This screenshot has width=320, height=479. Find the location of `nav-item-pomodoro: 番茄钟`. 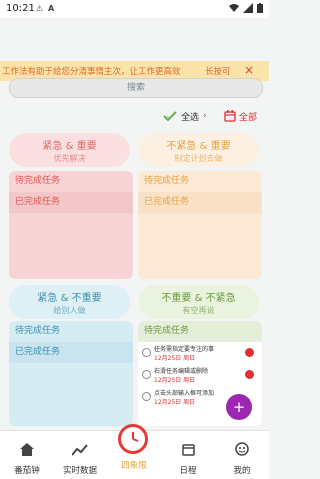

nav-item-pomodoro: 番茄钟 is located at coordinates (27, 458).